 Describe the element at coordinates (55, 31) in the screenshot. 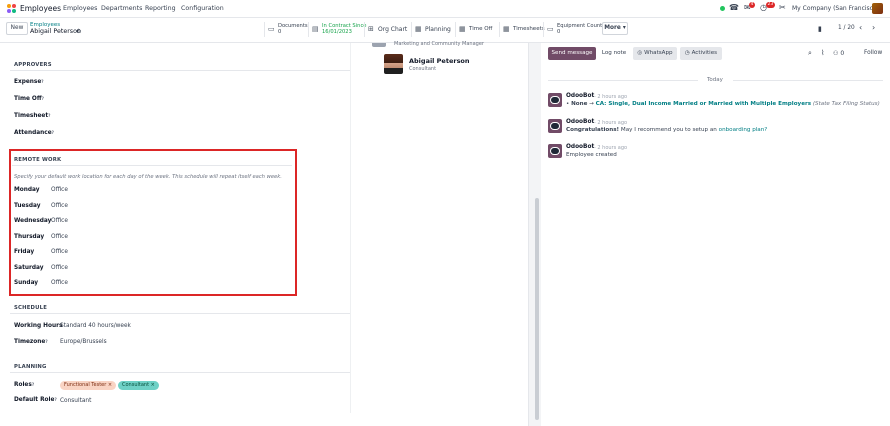

I see `breadcrumb-current: Abigail Peterson` at that location.